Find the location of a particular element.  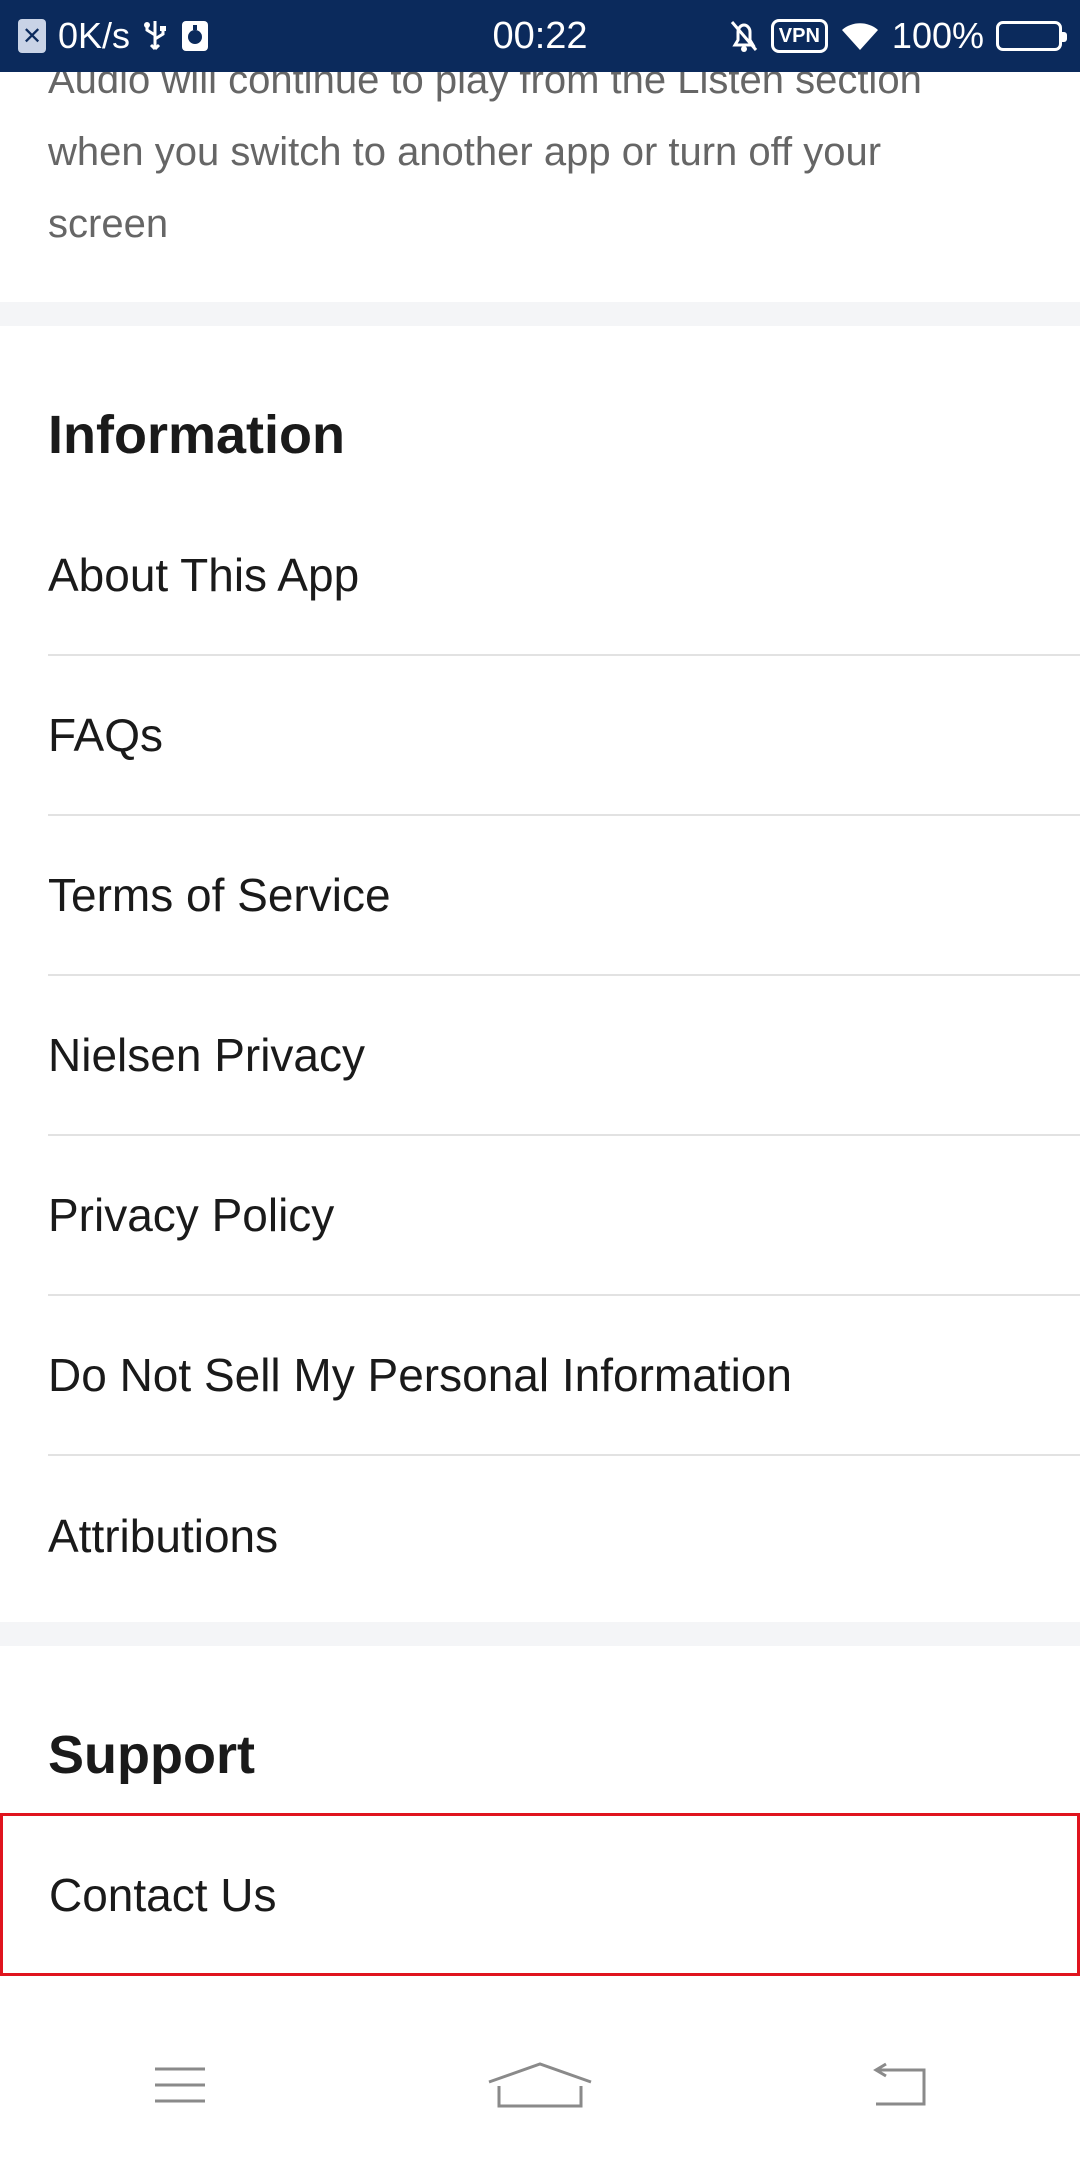

status-bar: ✕ 0K/s 00:22 VPN 100% is located at coordinates (540, 36).